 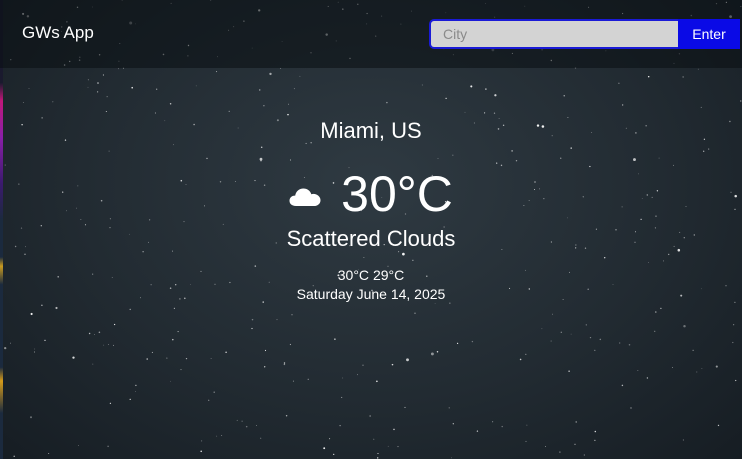 What do you see at coordinates (371, 294) in the screenshot?
I see `date-label: Saturday June 14, 2025` at bounding box center [371, 294].